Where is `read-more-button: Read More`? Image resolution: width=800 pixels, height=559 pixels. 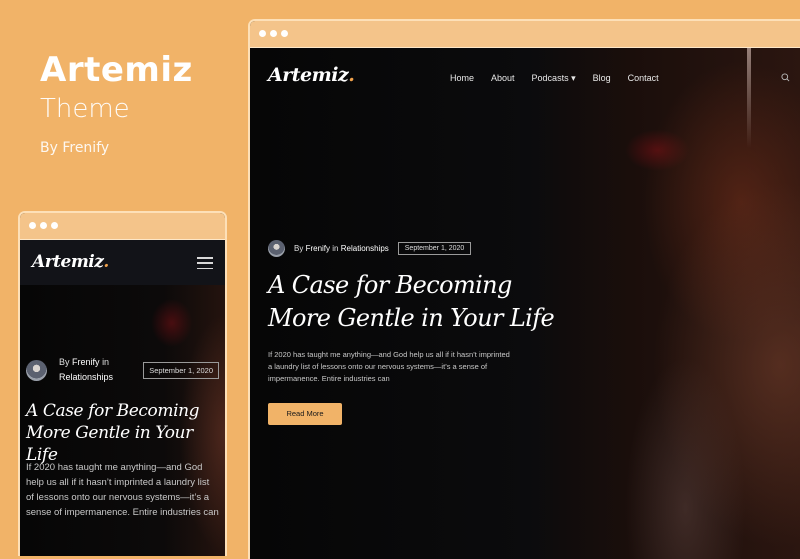
read-more-button: Read More is located at coordinates (305, 414).